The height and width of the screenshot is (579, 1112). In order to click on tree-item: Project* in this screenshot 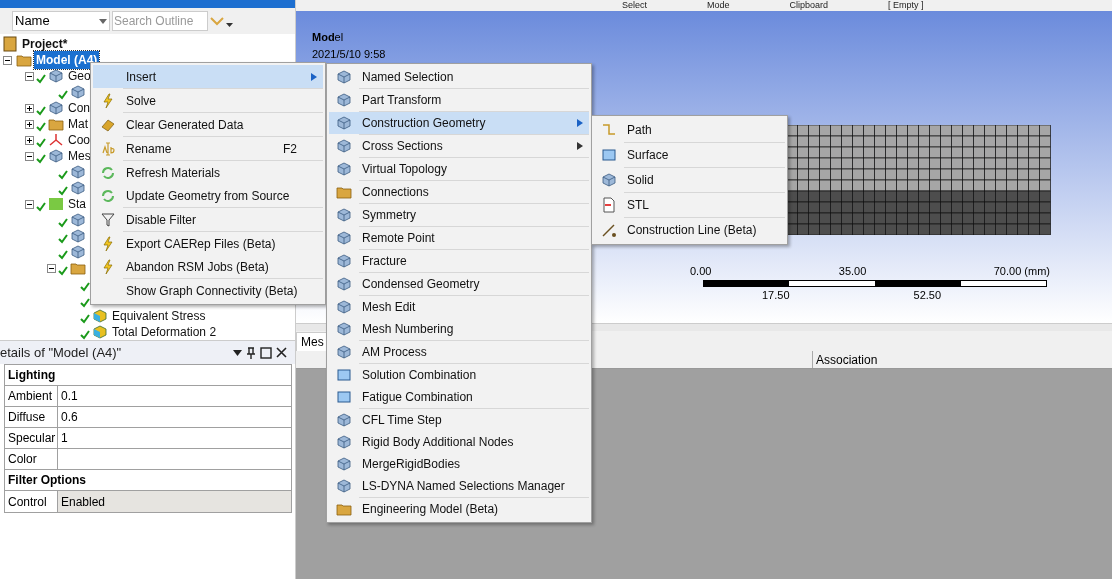, I will do `click(45, 44)`.